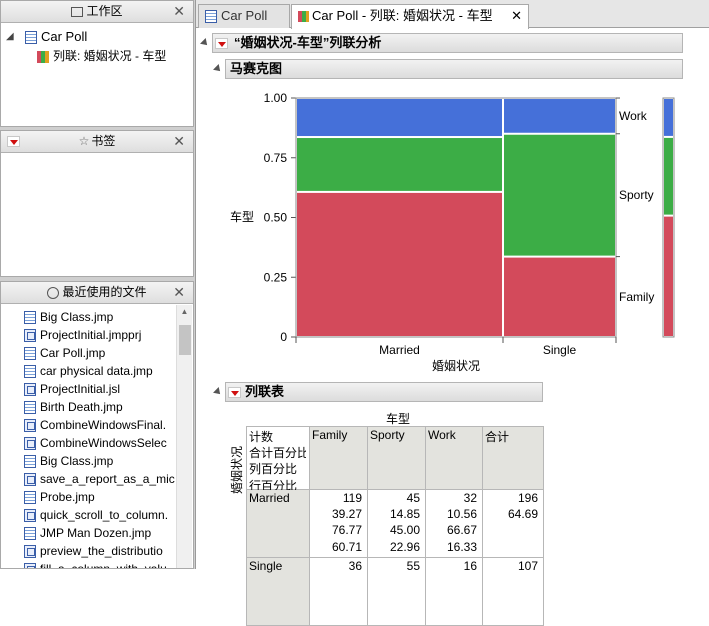  Describe the element at coordinates (447, 43) in the screenshot. I see `report-outline-header: “婚姻状况-车型”列联分析` at that location.